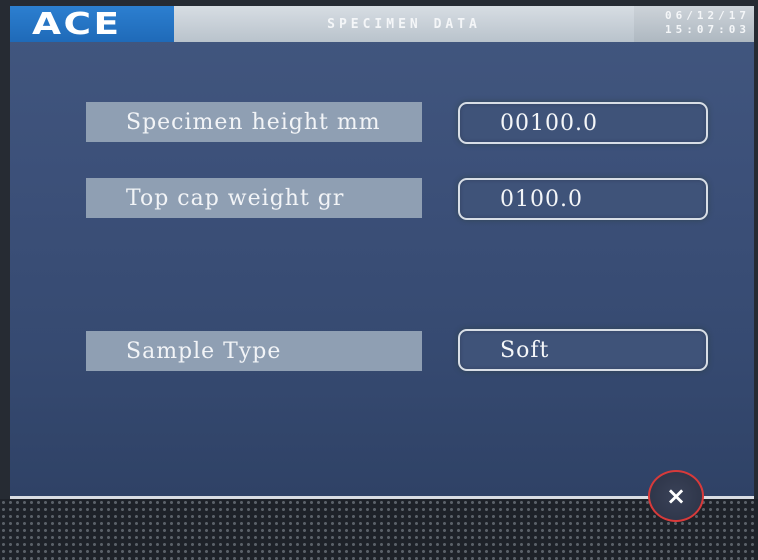  Describe the element at coordinates (379, 529) in the screenshot. I see `speaker-grill` at that location.